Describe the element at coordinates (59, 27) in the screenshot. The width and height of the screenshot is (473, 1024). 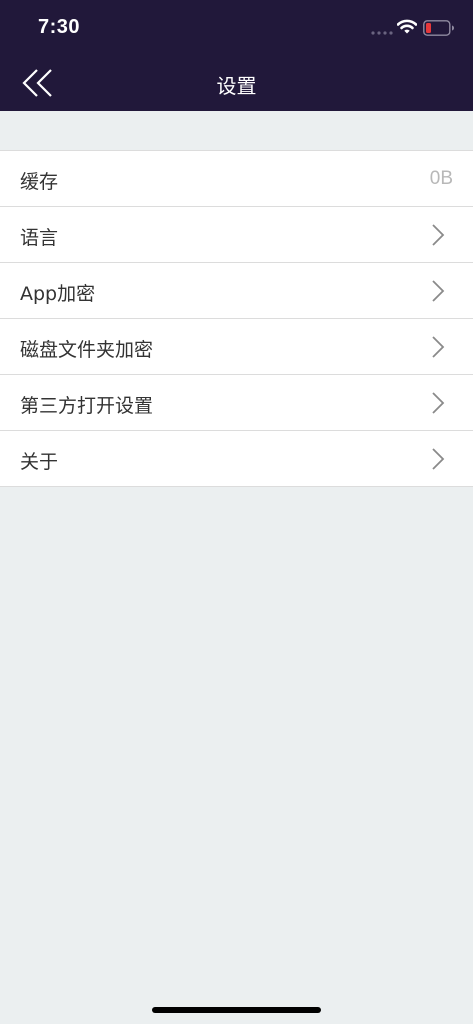
I see `status-time: 7:30` at that location.